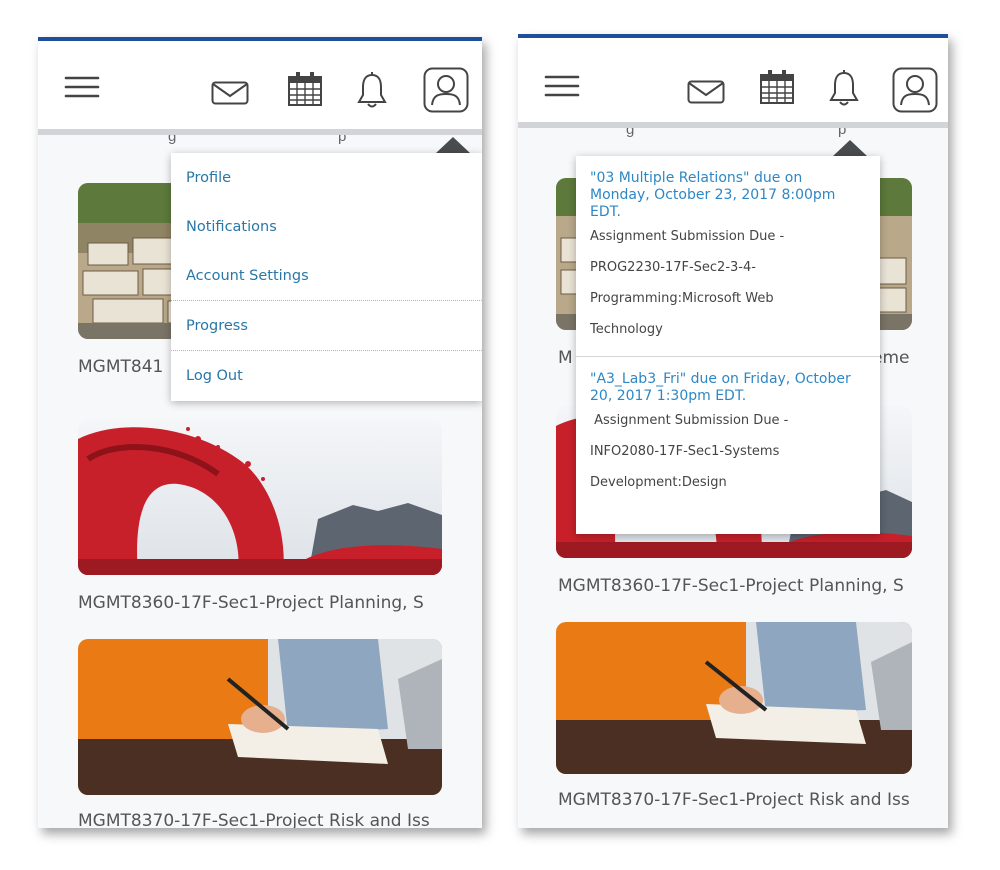  I want to click on menu-item-notifications: Notifications, so click(326, 226).